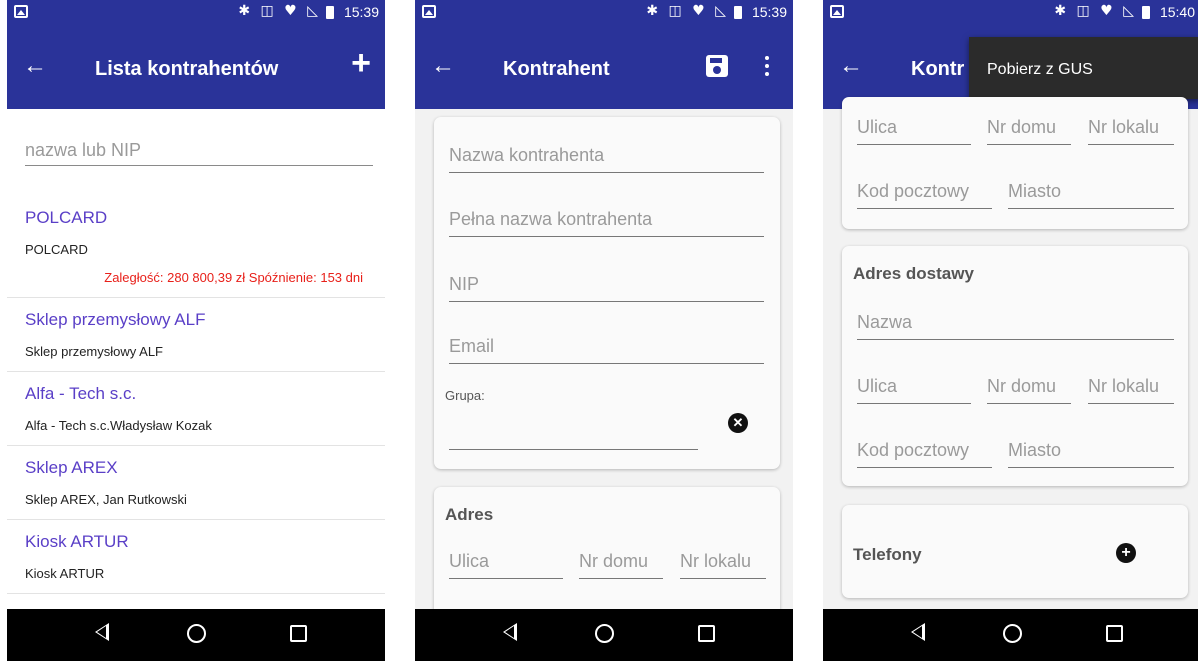 The width and height of the screenshot is (1198, 661). What do you see at coordinates (556, 69) in the screenshot?
I see `page-title: Kontrahent` at bounding box center [556, 69].